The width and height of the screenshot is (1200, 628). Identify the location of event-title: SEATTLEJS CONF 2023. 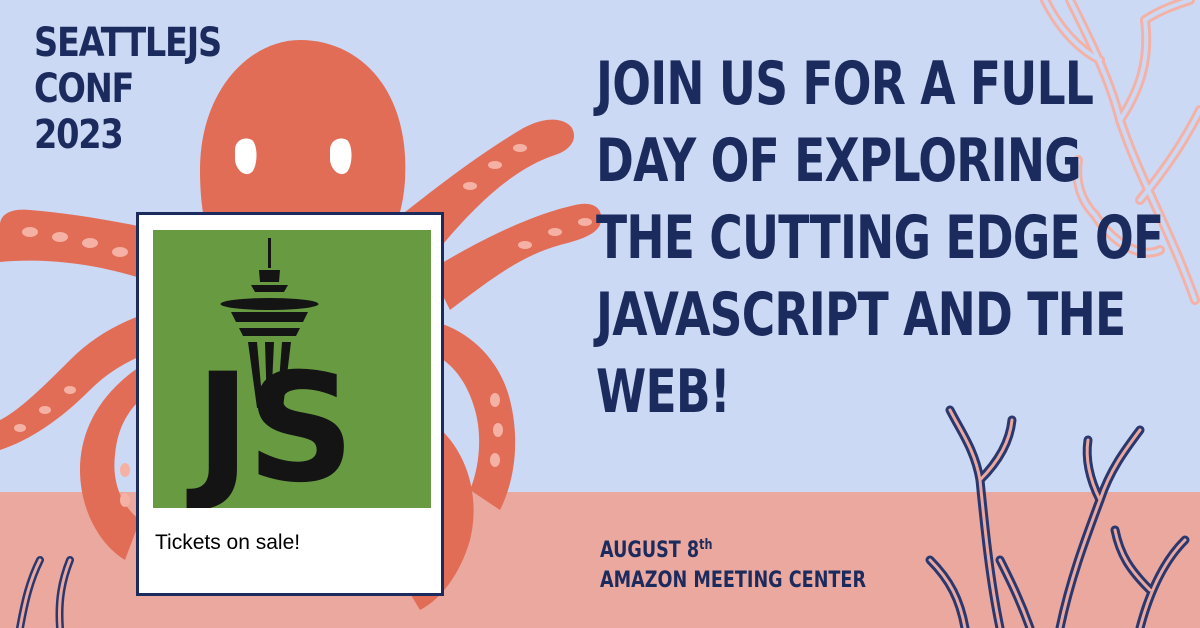
(128, 89).